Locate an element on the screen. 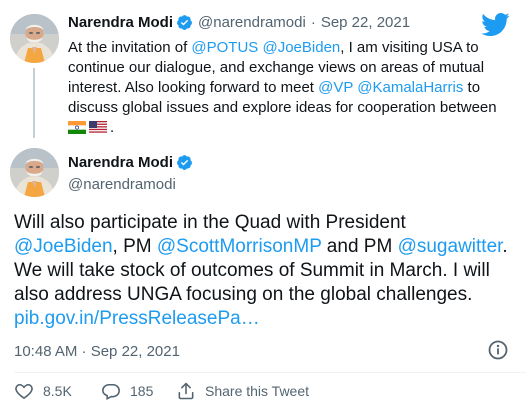 The height and width of the screenshot is (417, 526). tweet-timestamp: 10:48 AM · Sep 22, 2021 is located at coordinates (97, 351).